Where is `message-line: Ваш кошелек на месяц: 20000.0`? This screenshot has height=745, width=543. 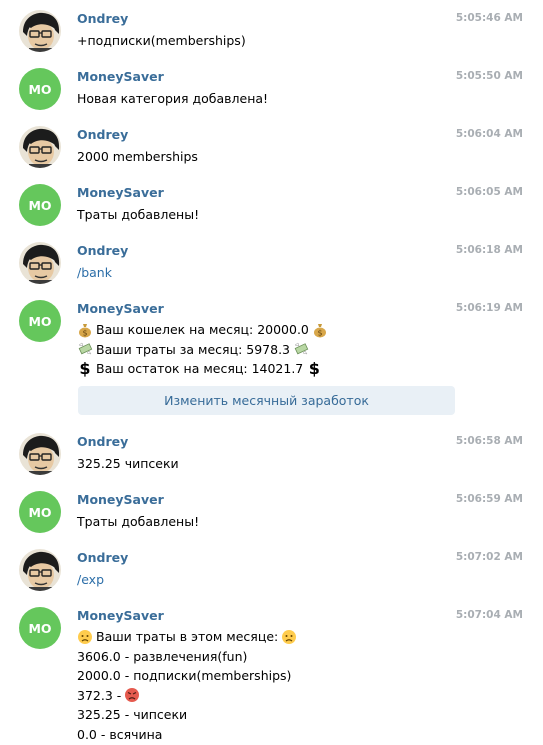
message-line: Ваш кошелек на месяц: 20000.0 is located at coordinates (204, 330).